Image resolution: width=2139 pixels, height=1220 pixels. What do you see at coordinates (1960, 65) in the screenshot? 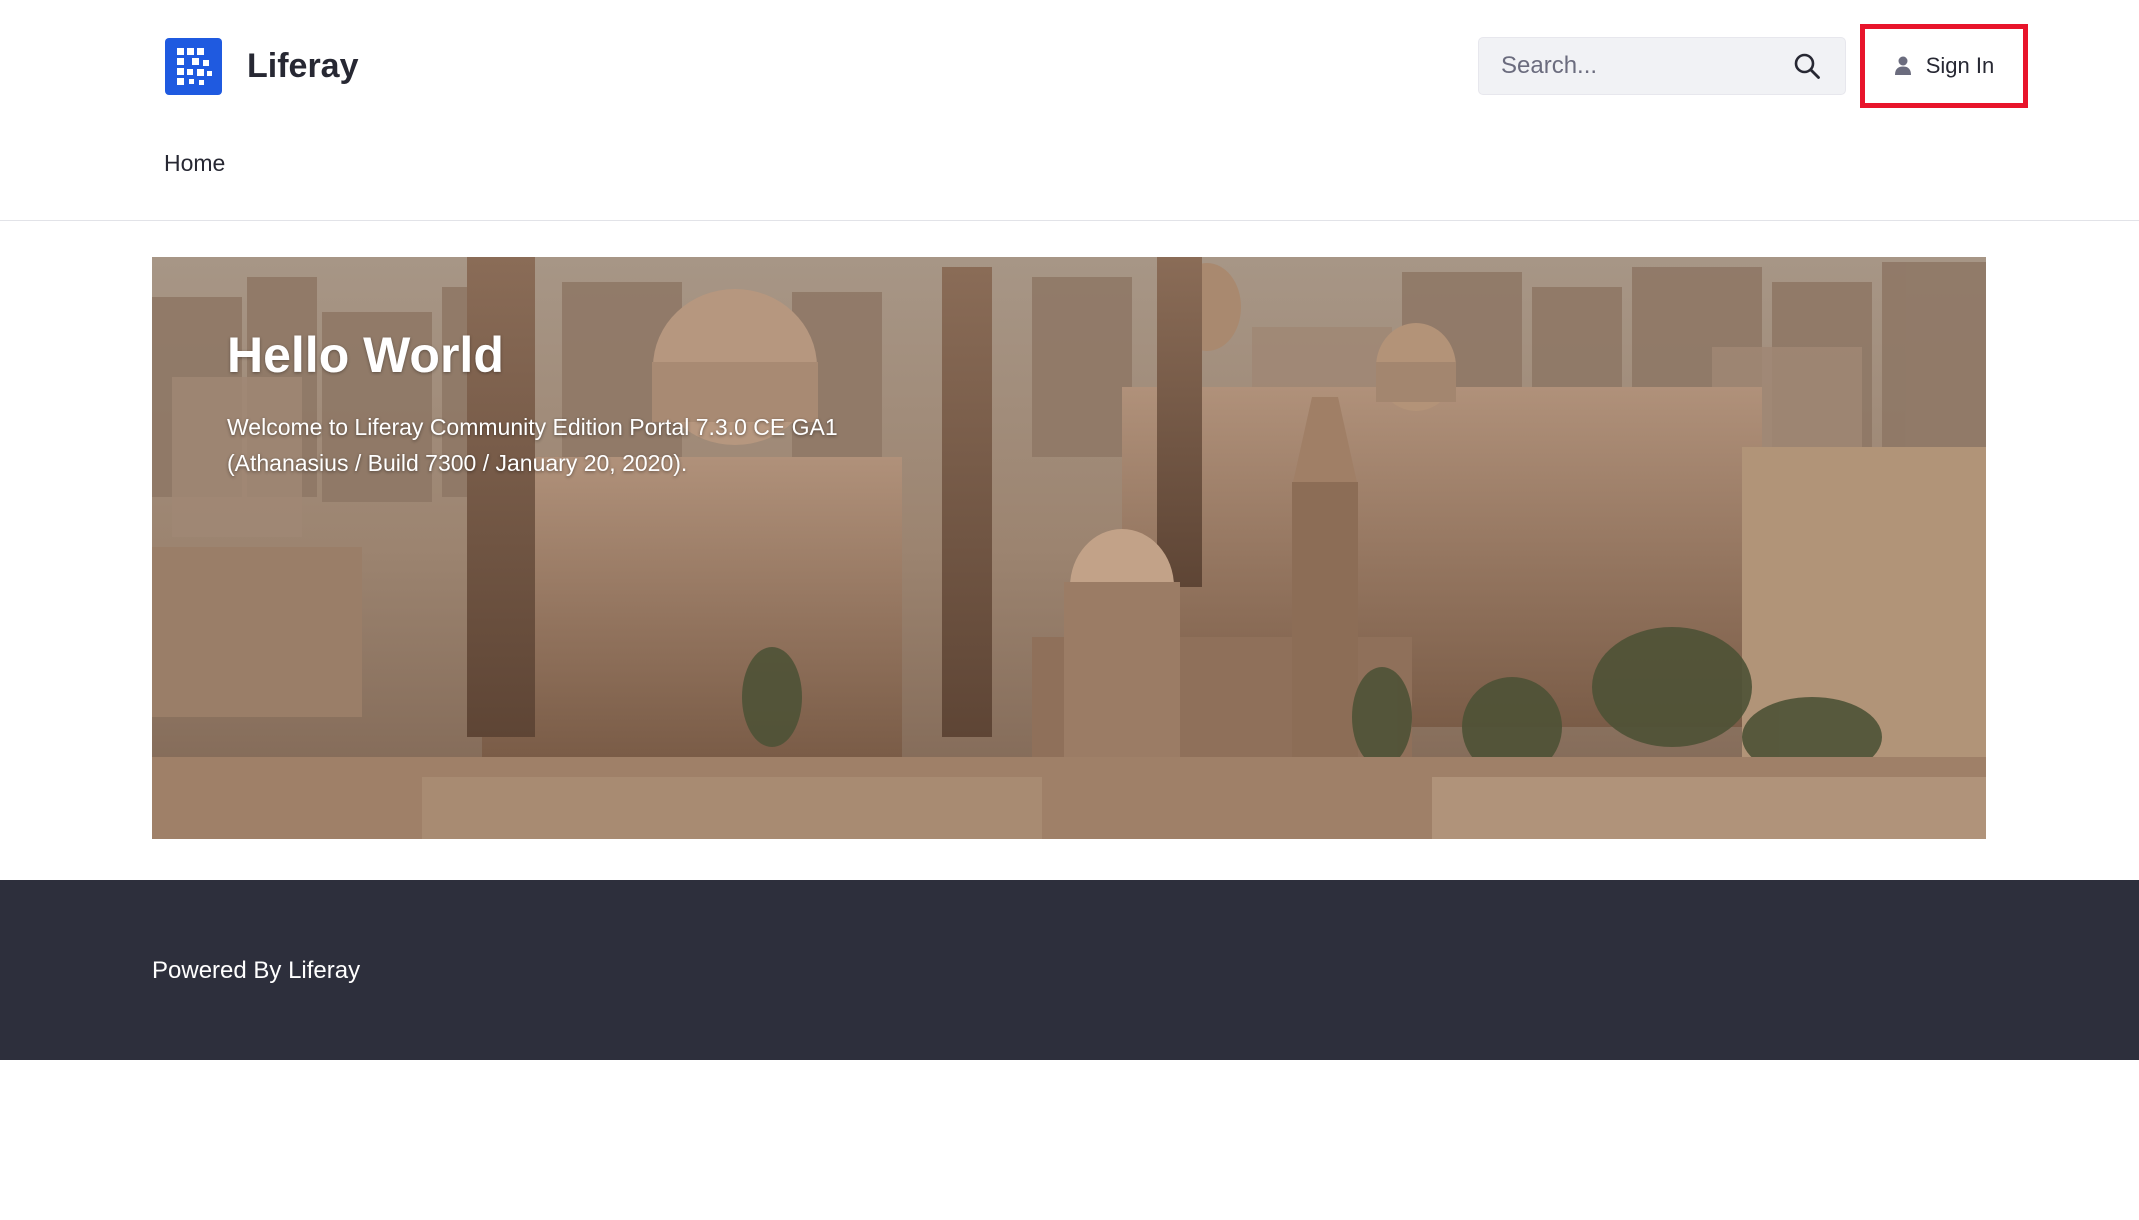
I see `sign-in-label: Sign In` at bounding box center [1960, 65].